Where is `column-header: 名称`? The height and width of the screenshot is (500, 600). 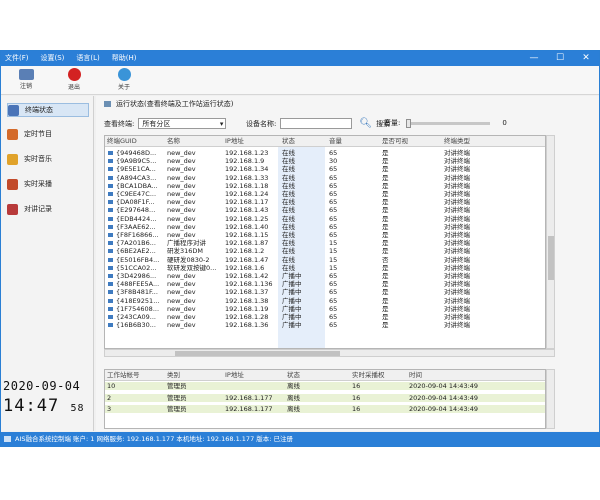 column-header: 名称 is located at coordinates (173, 141).